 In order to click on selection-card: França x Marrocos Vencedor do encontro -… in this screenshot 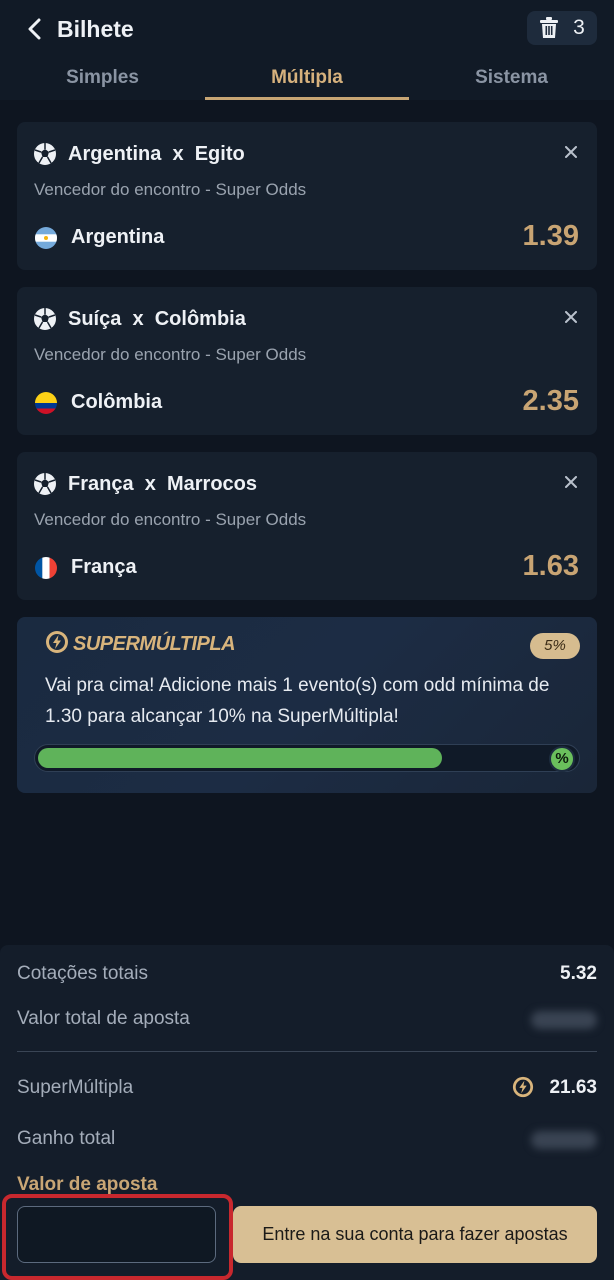, I will do `click(307, 526)`.